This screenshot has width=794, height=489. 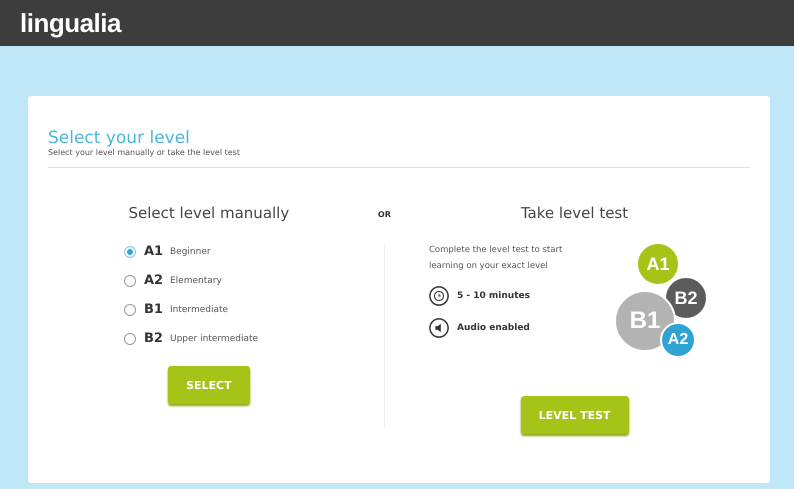 I want to click on logo: lingualia, so click(x=70, y=23).